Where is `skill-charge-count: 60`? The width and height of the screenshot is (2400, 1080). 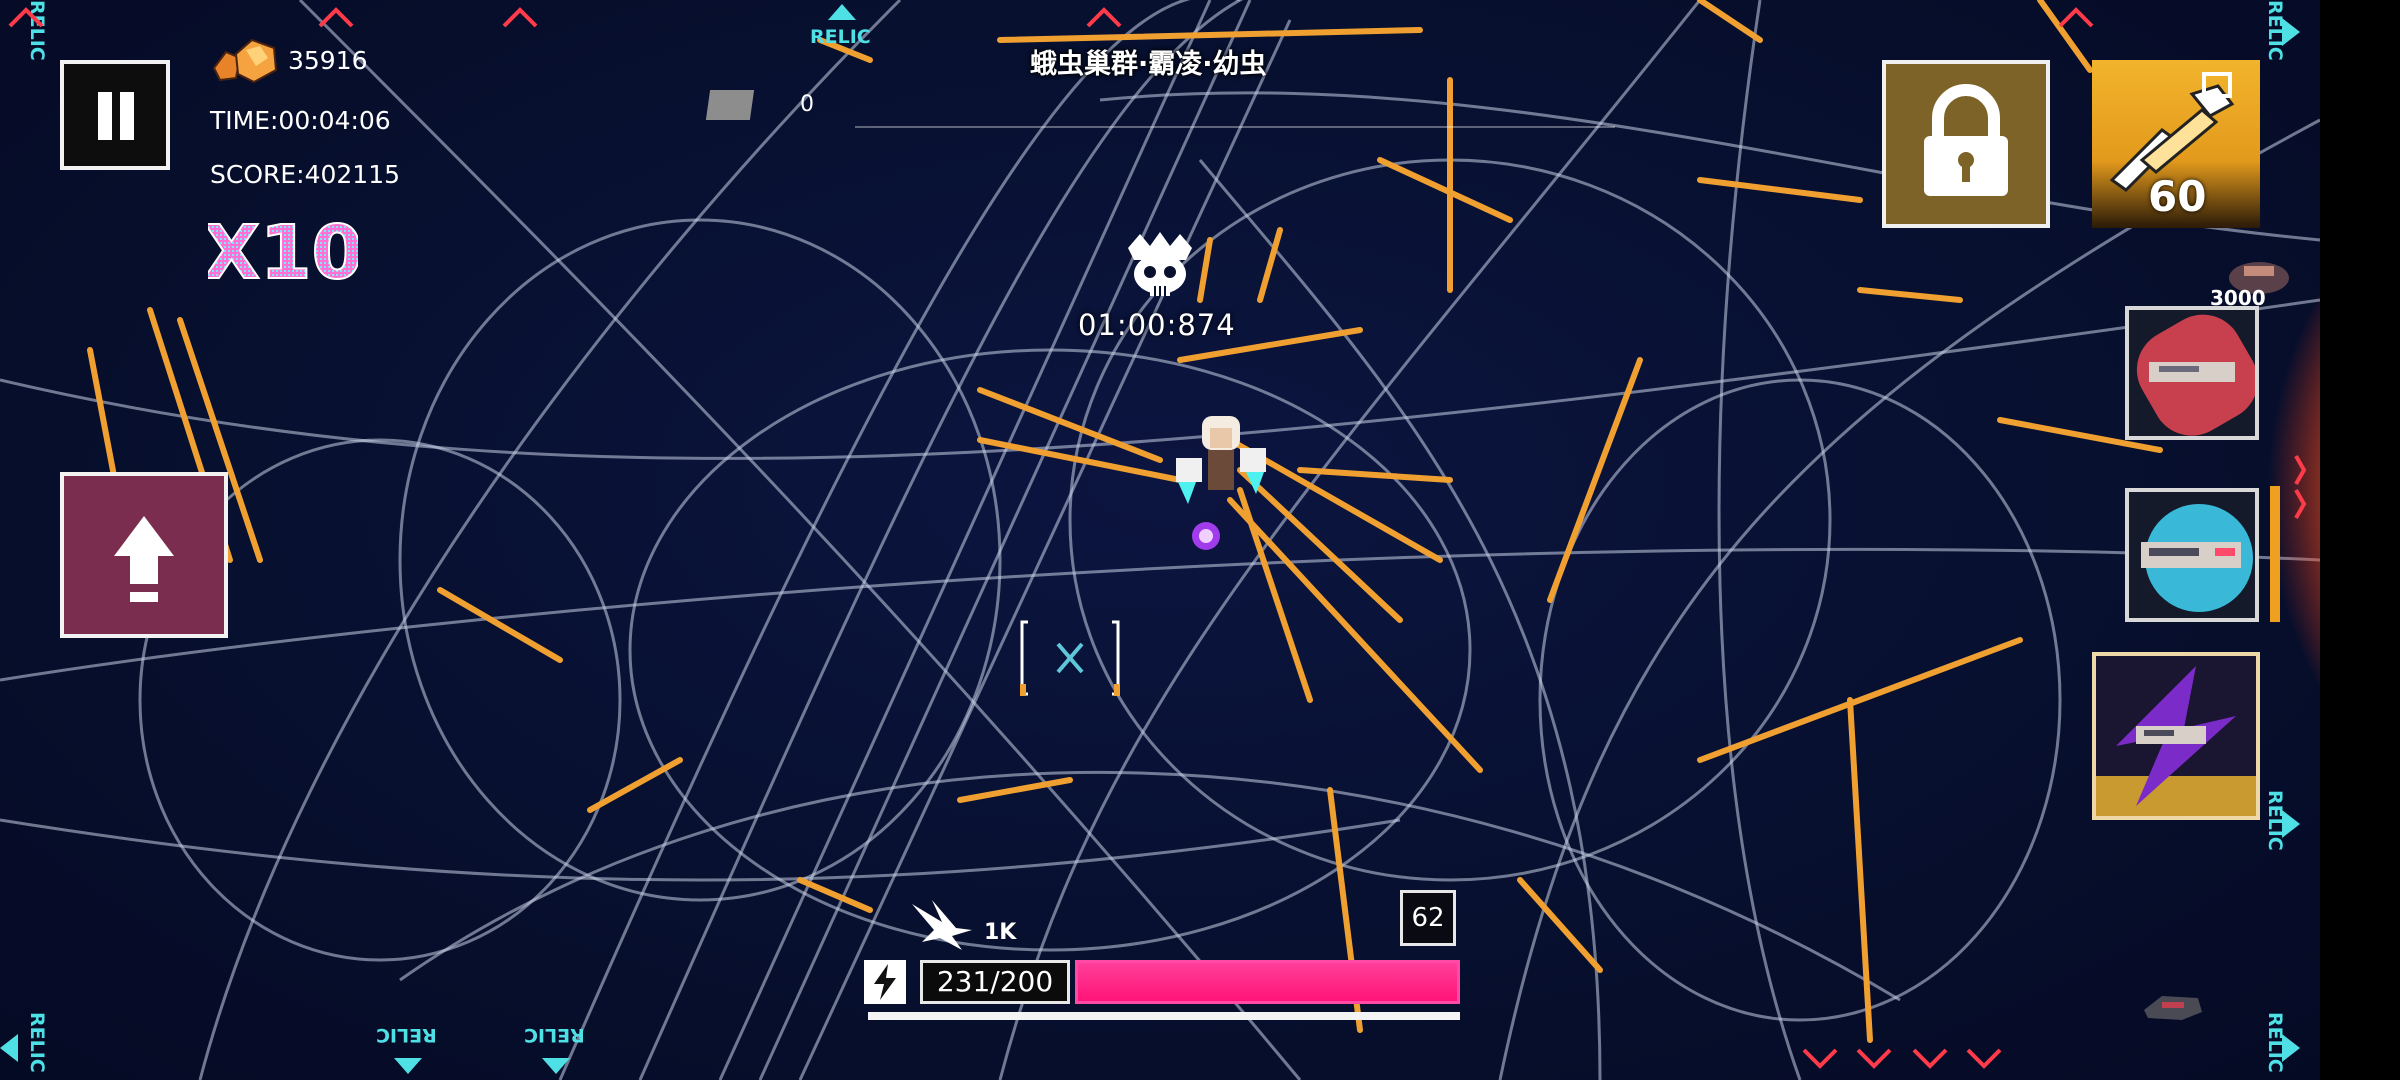
skill-charge-count: 60 is located at coordinates (2177, 196).